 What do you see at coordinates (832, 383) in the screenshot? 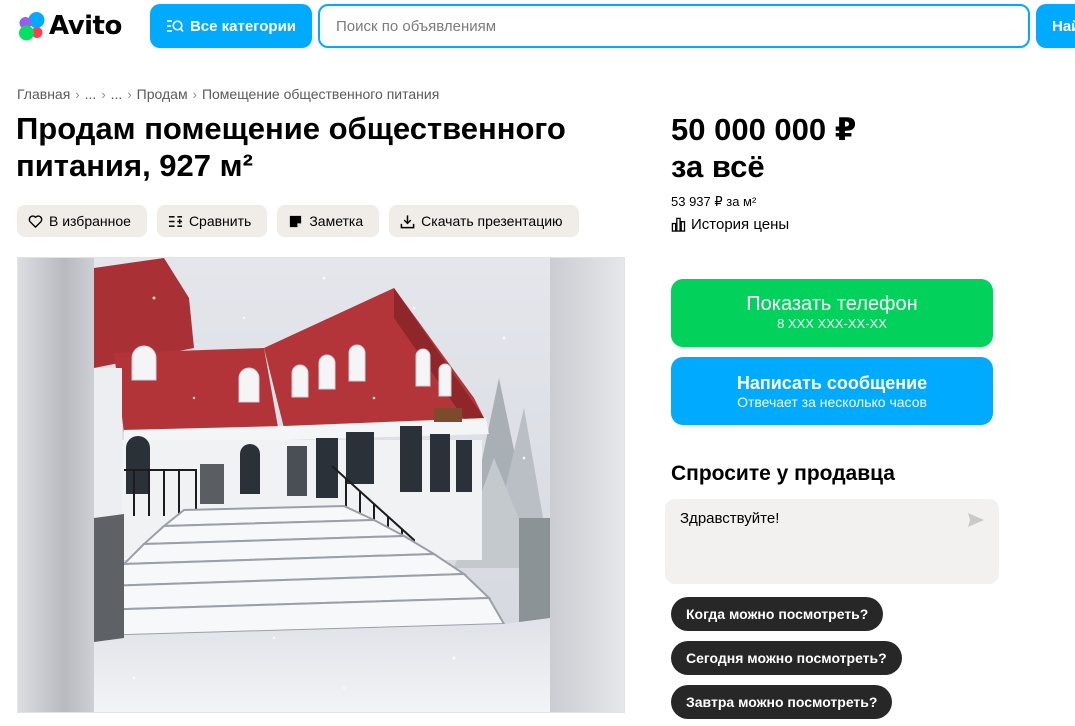
I see `write-message-label: Написать сообщение` at bounding box center [832, 383].